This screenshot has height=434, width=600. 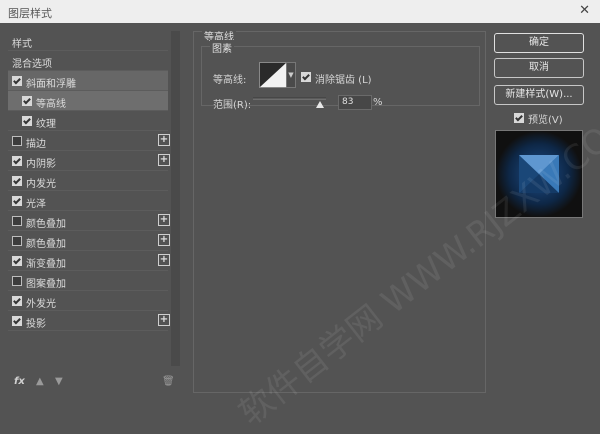 I want to click on contour-thumbnail, so click(x=273, y=75).